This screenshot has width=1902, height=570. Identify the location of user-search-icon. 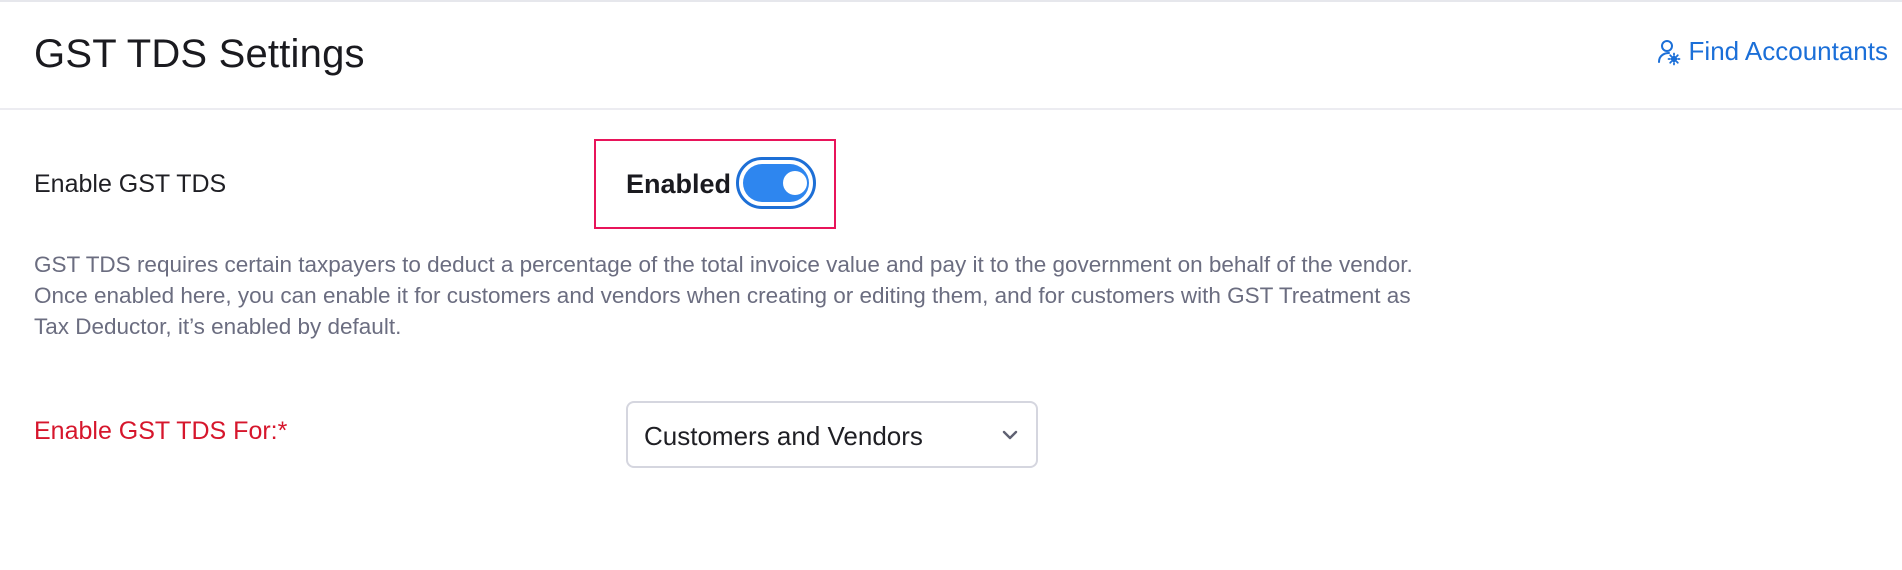
(1669, 52).